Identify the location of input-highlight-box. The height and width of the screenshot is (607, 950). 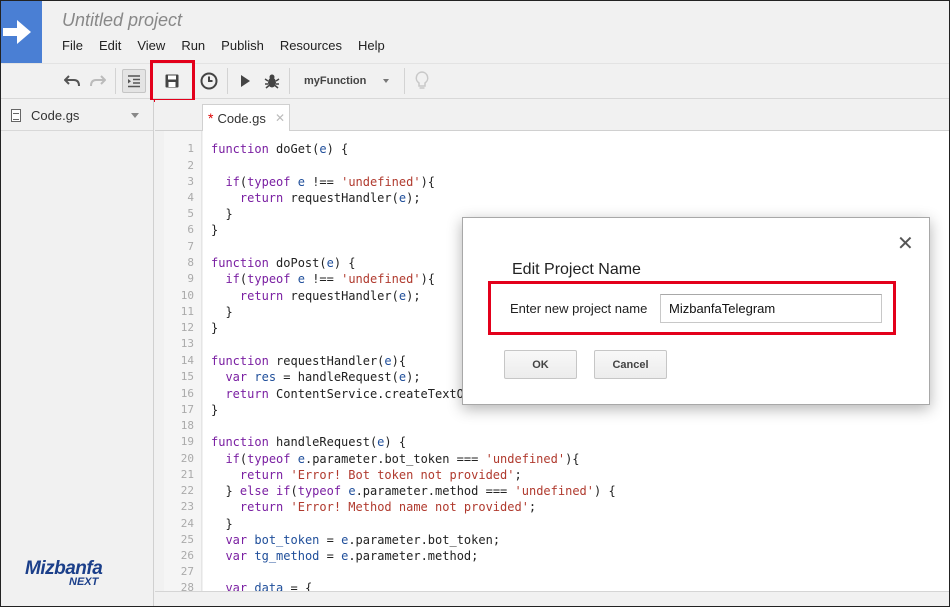
(692, 308).